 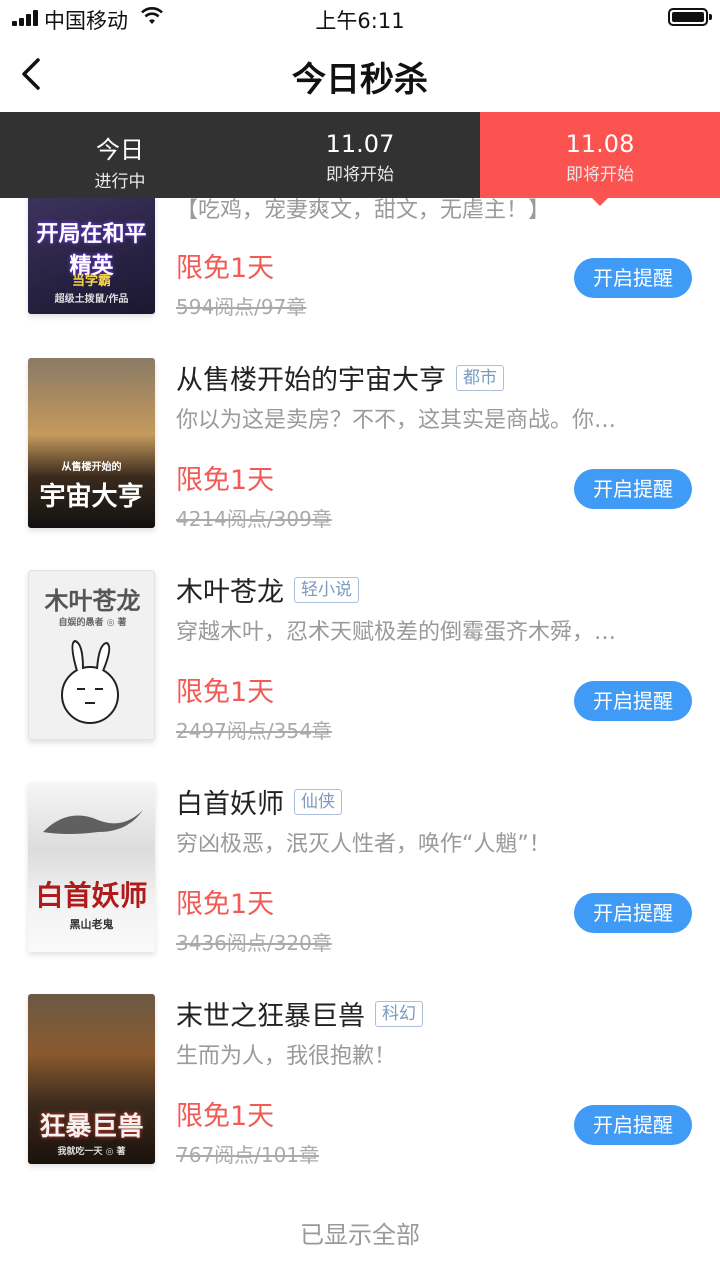 What do you see at coordinates (326, 589) in the screenshot?
I see `genre-tag: 轻小说` at bounding box center [326, 589].